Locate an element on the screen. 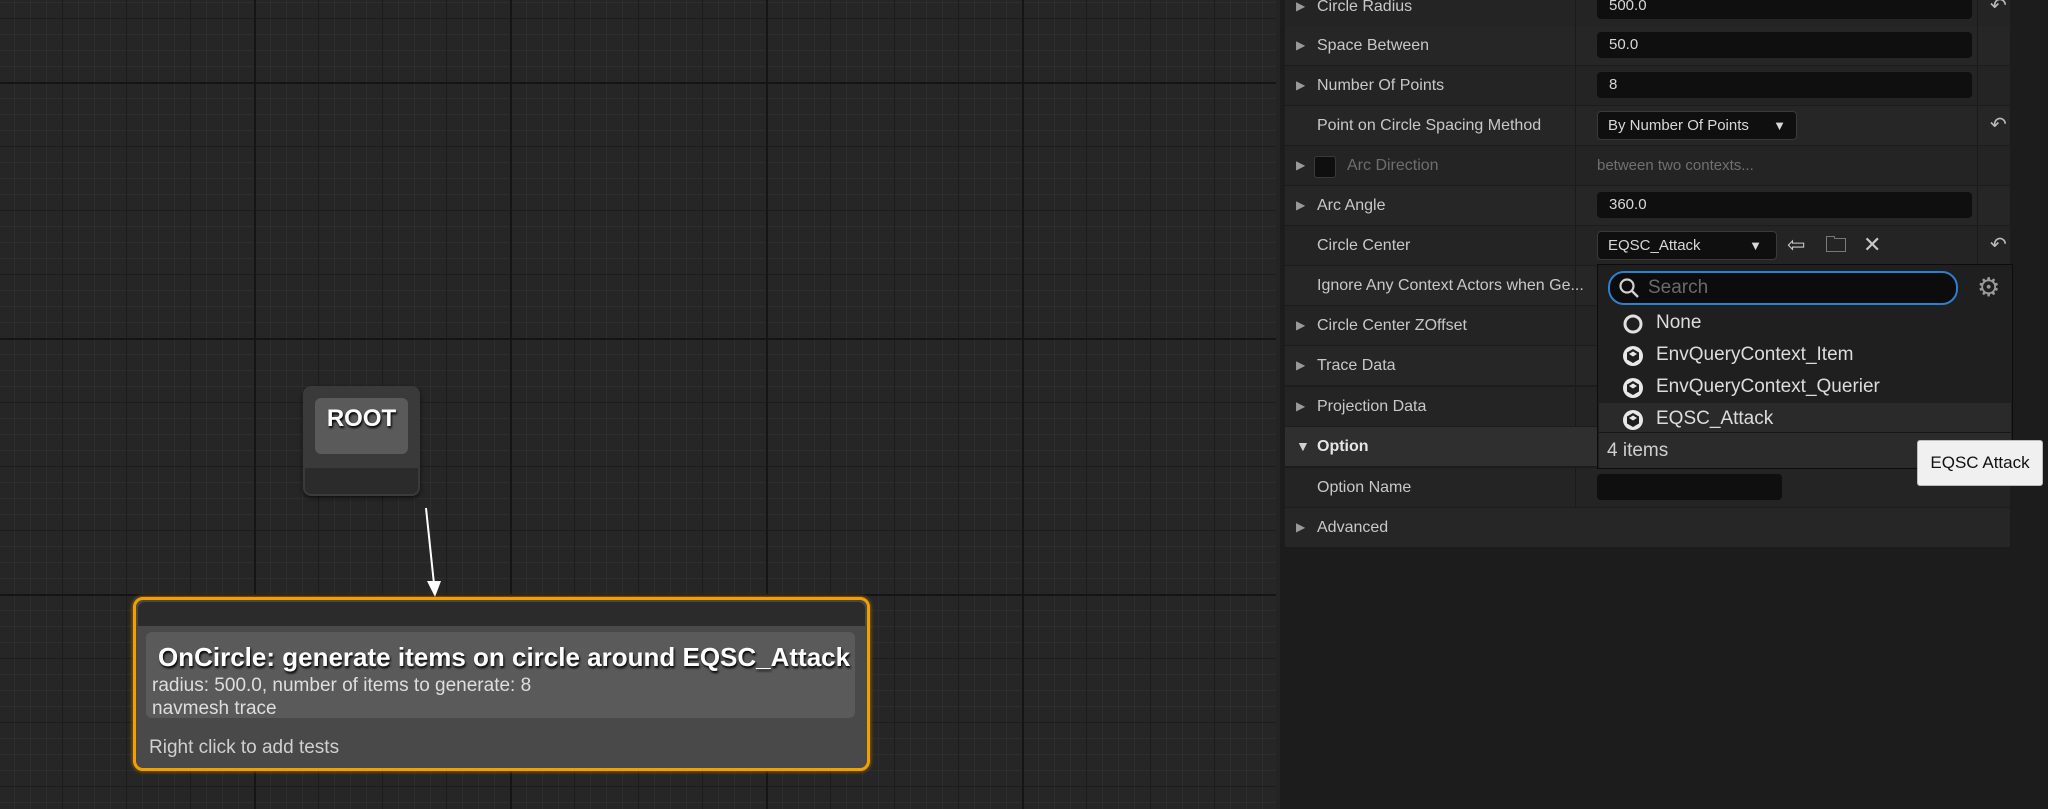 Image resolution: width=2048 pixels, height=809 pixels. tooltip: EQSC Attack is located at coordinates (1980, 463).